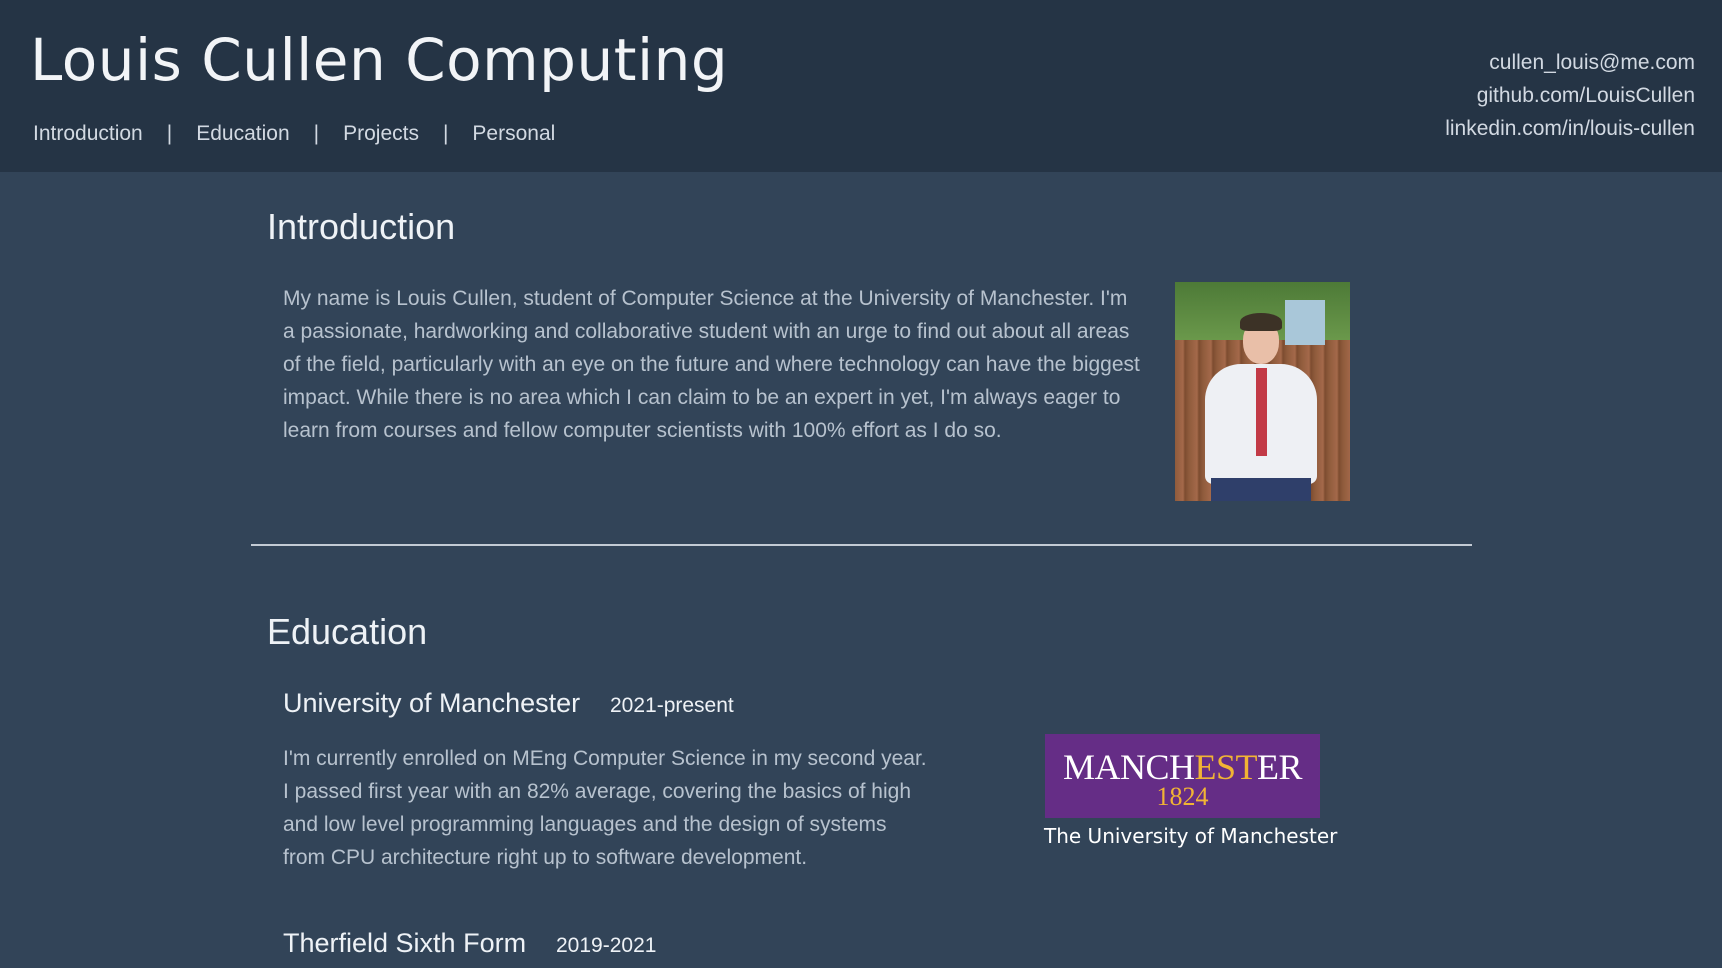  What do you see at coordinates (1305, 322) in the screenshot?
I see `photo-sky` at bounding box center [1305, 322].